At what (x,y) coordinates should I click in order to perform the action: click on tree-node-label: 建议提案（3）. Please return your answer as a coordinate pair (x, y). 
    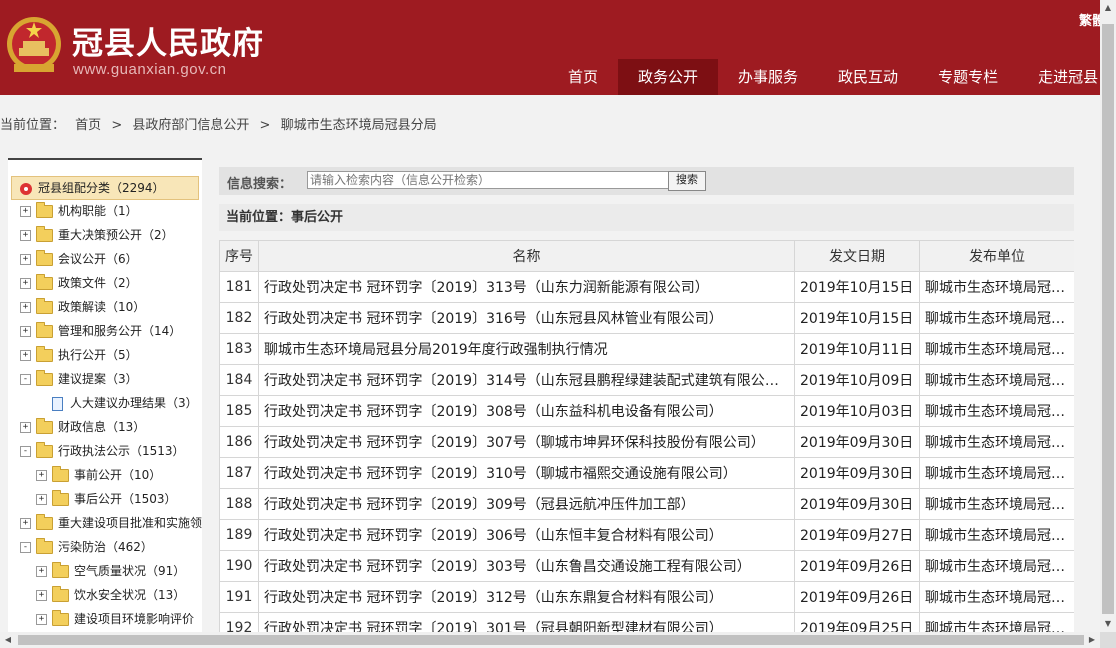
    Looking at the image, I should click on (98, 379).